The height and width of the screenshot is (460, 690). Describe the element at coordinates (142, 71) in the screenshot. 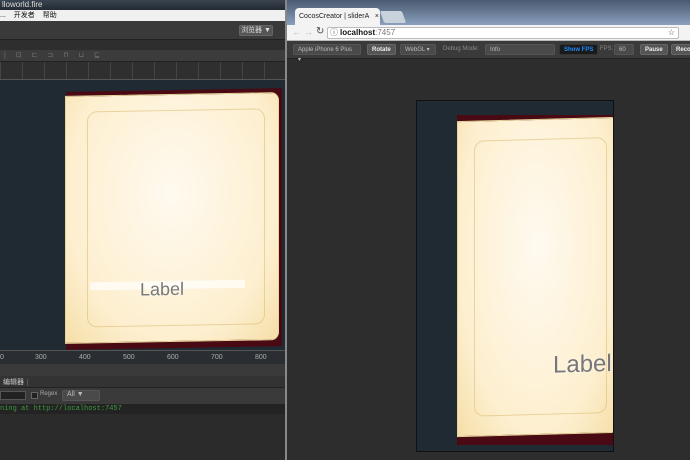

I see `top-ruler` at that location.